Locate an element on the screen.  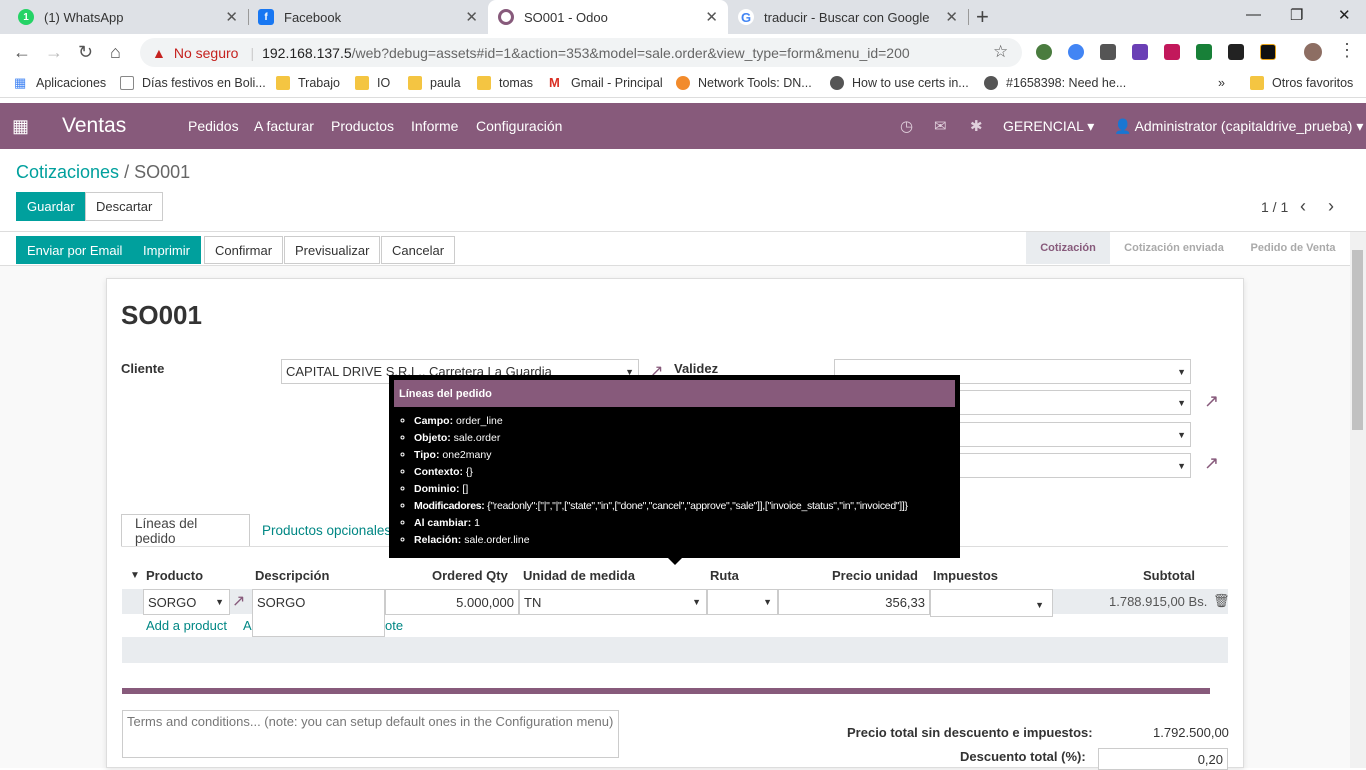
apps-menu-icon: ▦ is located at coordinates (20, 126).